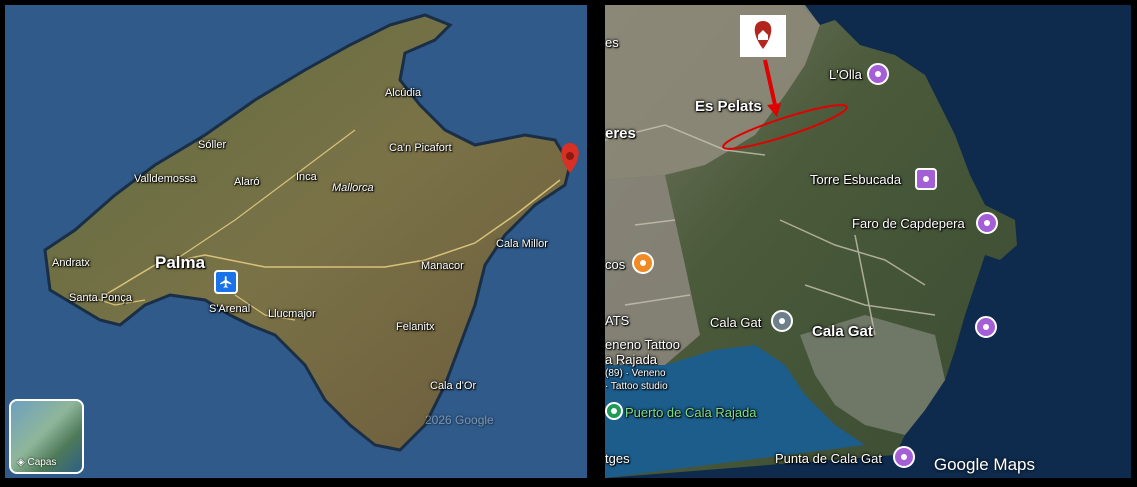 Image resolution: width=1137 pixels, height=487 pixels. I want to click on layers-icon: ◈, so click(21, 462).